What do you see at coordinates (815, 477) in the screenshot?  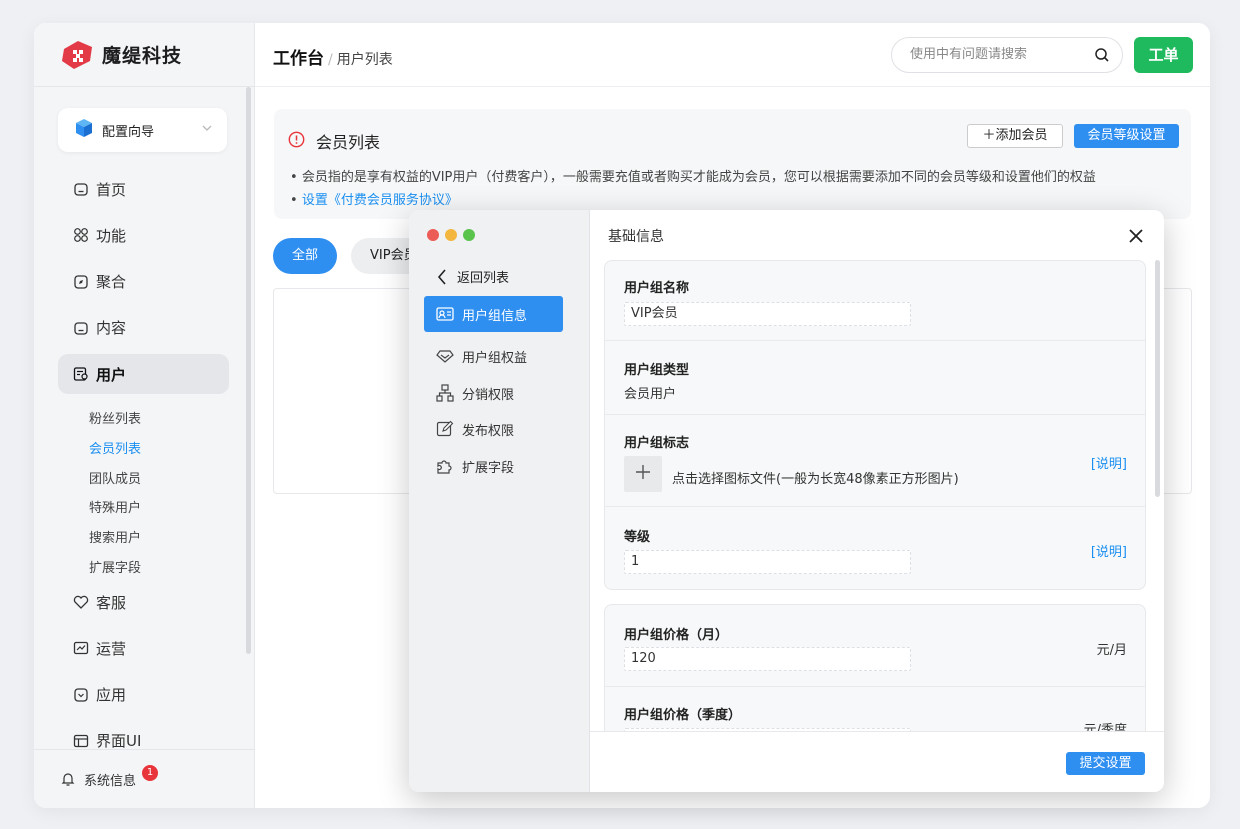 I see `upload-logo-hint: 点击选择图标文件(一般为长宽48像素正方形图片)` at bounding box center [815, 477].